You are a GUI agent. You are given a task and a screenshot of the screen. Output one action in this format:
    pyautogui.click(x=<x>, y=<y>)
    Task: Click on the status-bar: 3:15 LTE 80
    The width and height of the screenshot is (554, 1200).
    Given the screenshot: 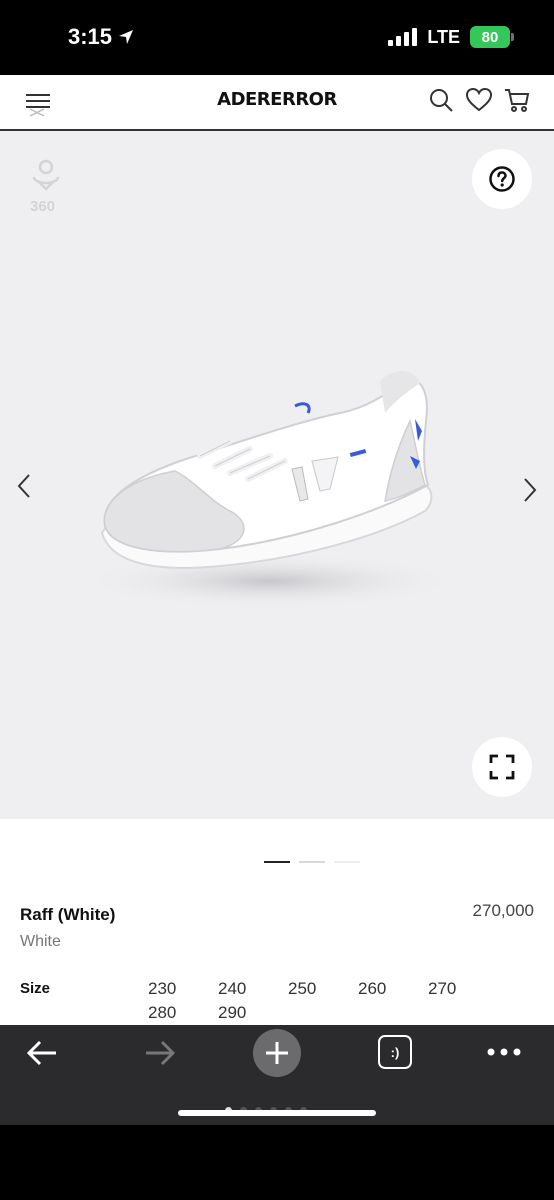 What is the action you would take?
    pyautogui.click(x=277, y=37)
    